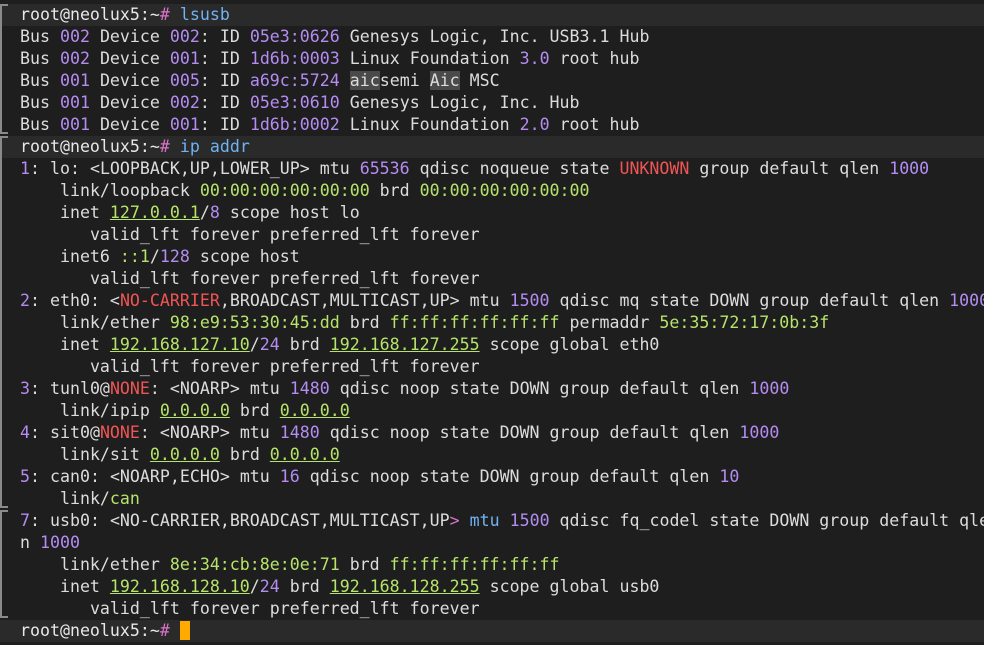  Describe the element at coordinates (90, 14) in the screenshot. I see `prompt-host: root@neolux5:~` at that location.